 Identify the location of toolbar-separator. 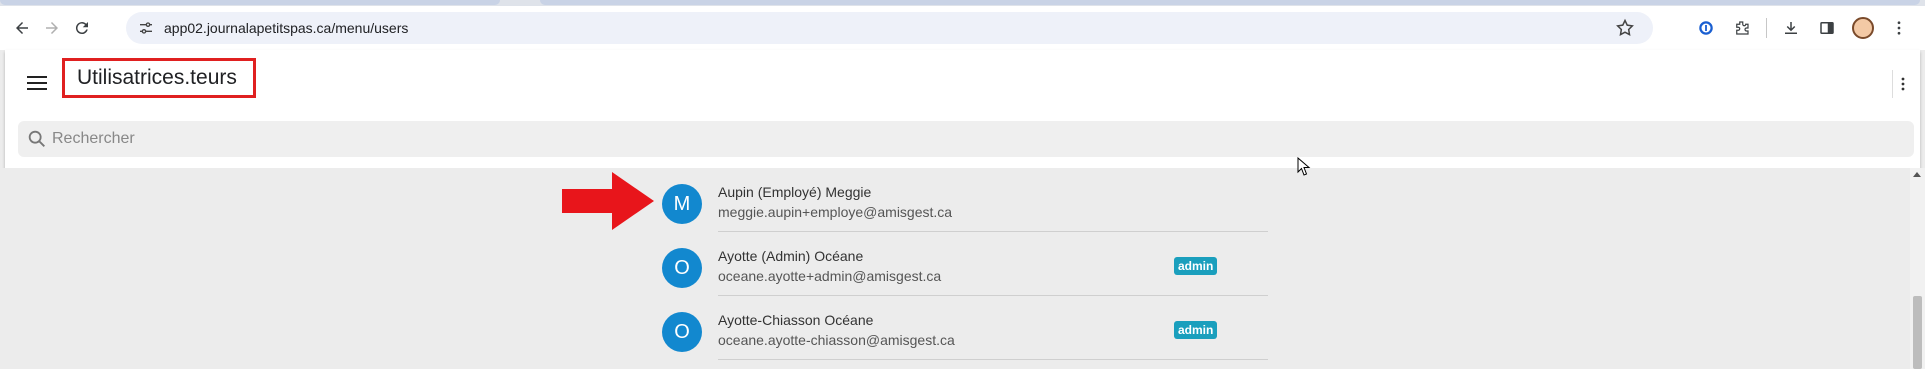
(1766, 28).